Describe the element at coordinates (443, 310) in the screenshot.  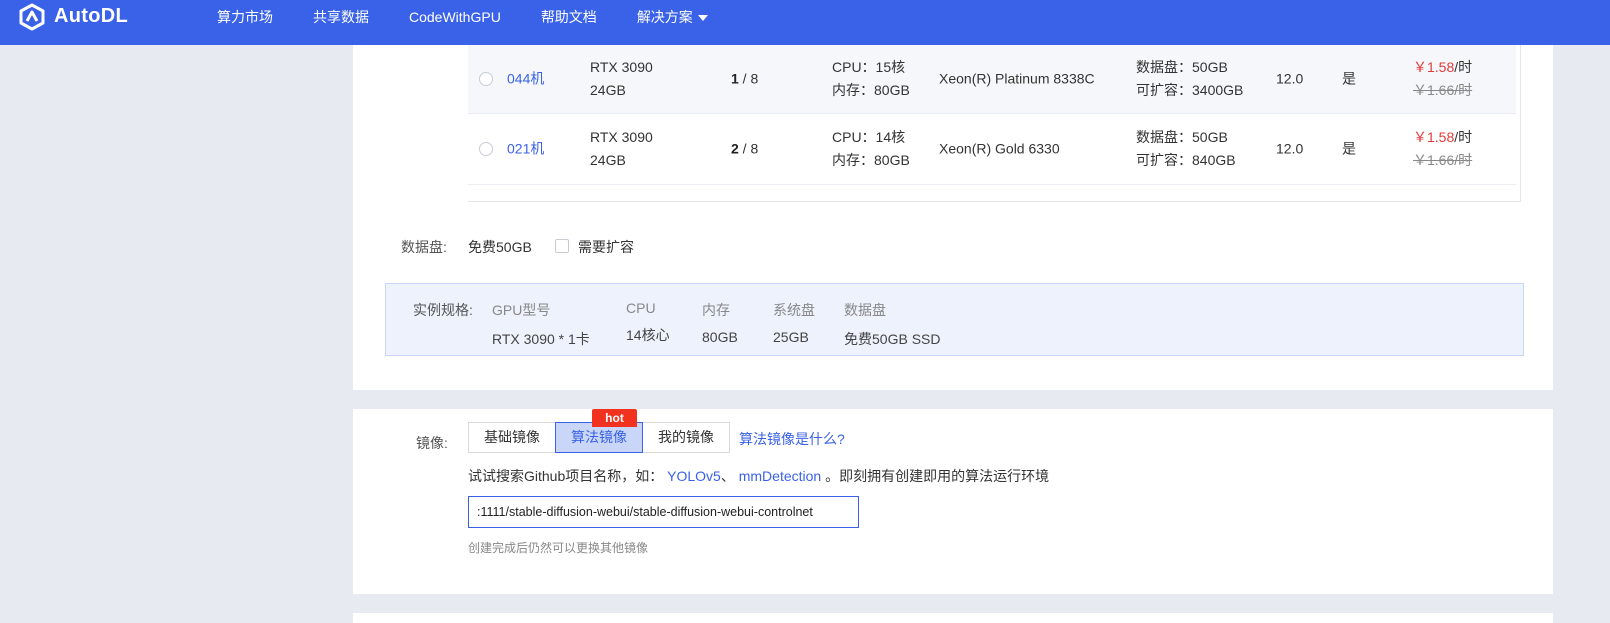
I see `spec-label: 实例规格:` at that location.